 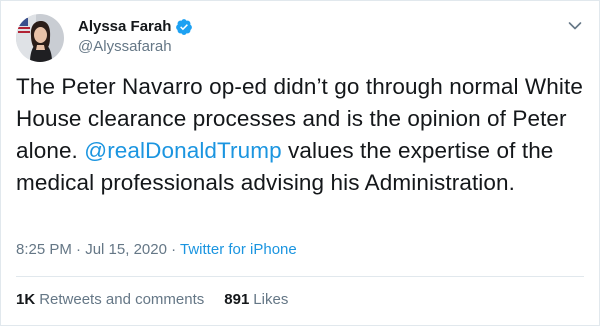 What do you see at coordinates (300, 276) in the screenshot?
I see `divider` at bounding box center [300, 276].